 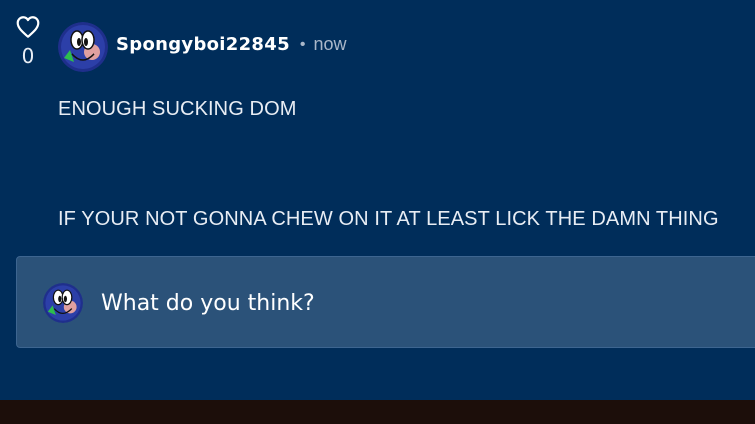 What do you see at coordinates (377, 412) in the screenshot?
I see `bottom-bar` at bounding box center [377, 412].